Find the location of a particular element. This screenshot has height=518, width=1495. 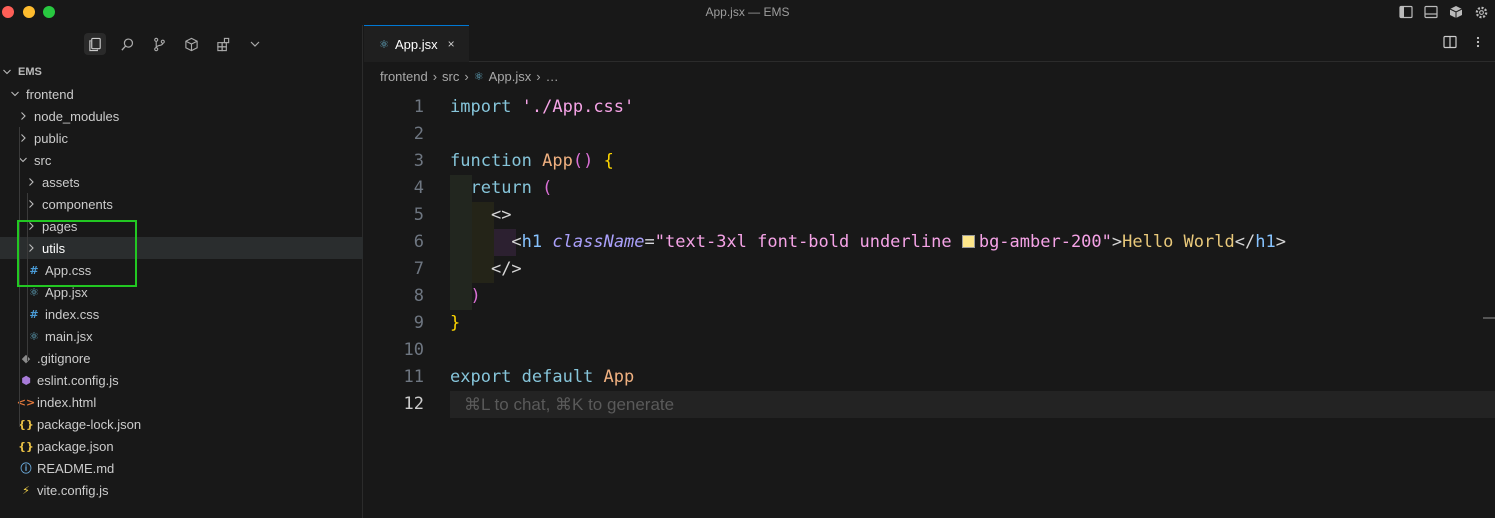

token: { is located at coordinates (608, 161).